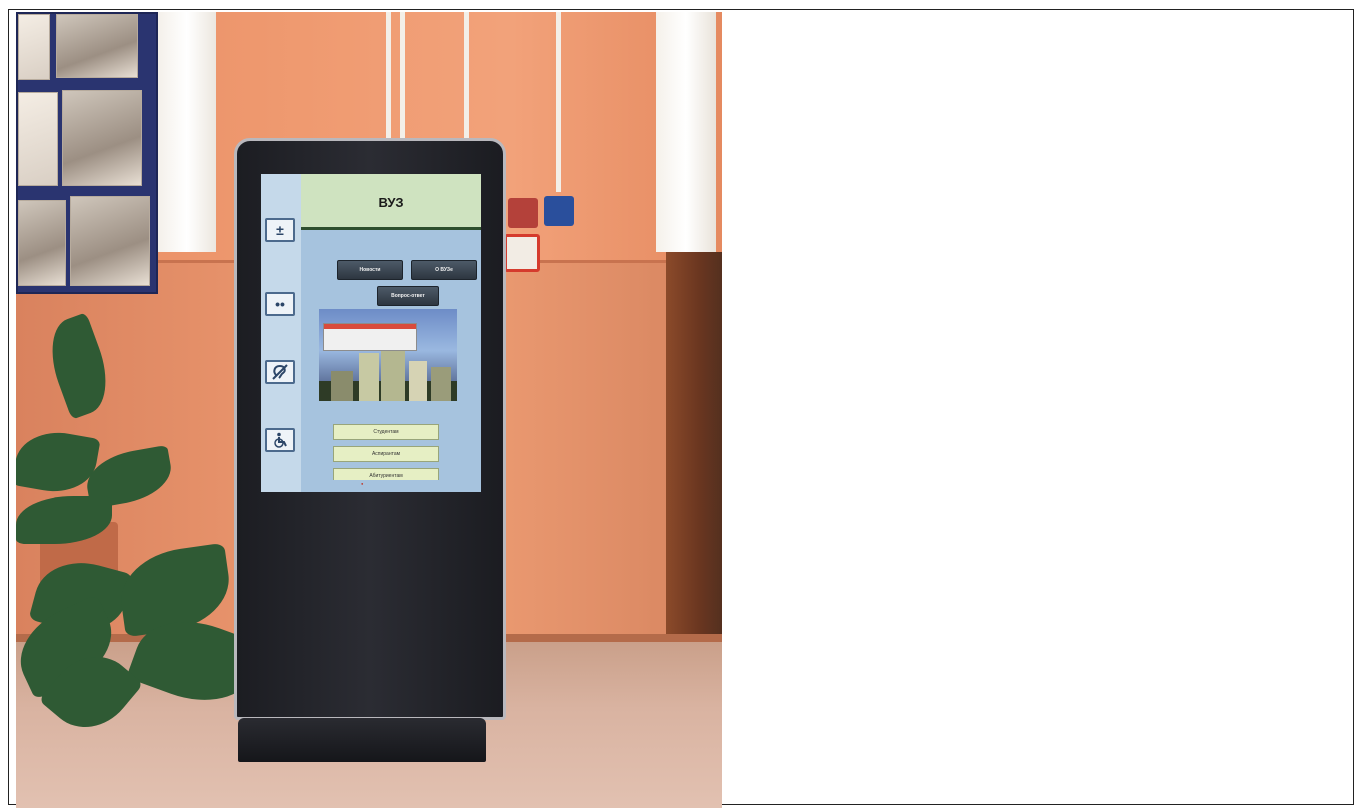 This screenshot has width=1364, height=810. Describe the element at coordinates (281, 333) in the screenshot. I see `accessibility-panel: ± ••` at that location.